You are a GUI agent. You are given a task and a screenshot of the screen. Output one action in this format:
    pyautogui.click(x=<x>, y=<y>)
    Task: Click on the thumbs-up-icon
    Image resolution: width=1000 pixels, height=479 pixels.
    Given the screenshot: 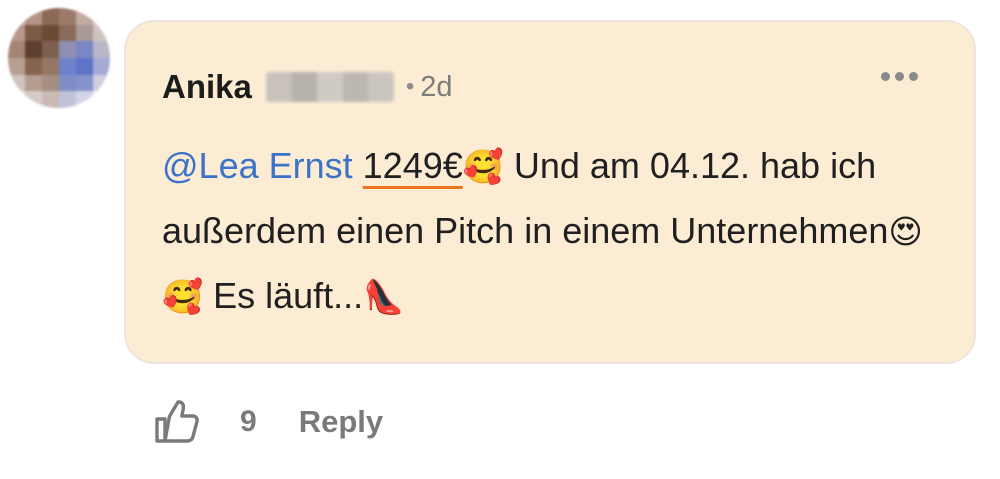 What is the action you would take?
    pyautogui.click(x=177, y=422)
    